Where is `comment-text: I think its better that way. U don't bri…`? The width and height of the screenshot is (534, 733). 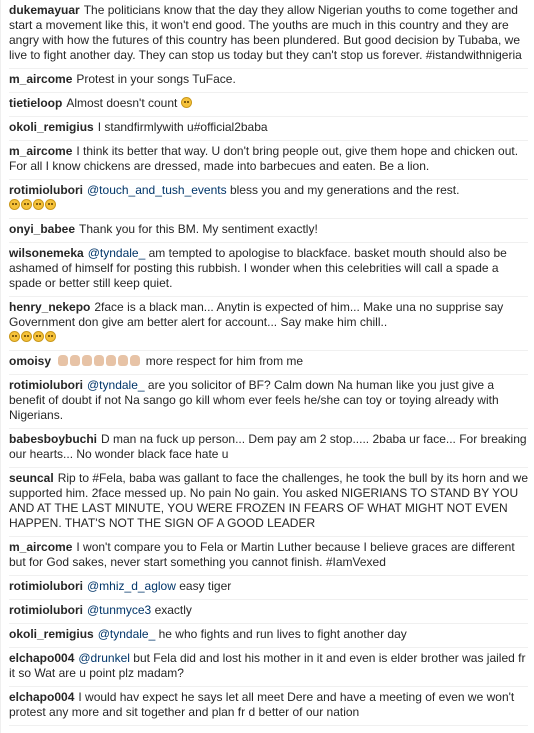 comment-text: I think its better that way. U don't bri… is located at coordinates (264, 158).